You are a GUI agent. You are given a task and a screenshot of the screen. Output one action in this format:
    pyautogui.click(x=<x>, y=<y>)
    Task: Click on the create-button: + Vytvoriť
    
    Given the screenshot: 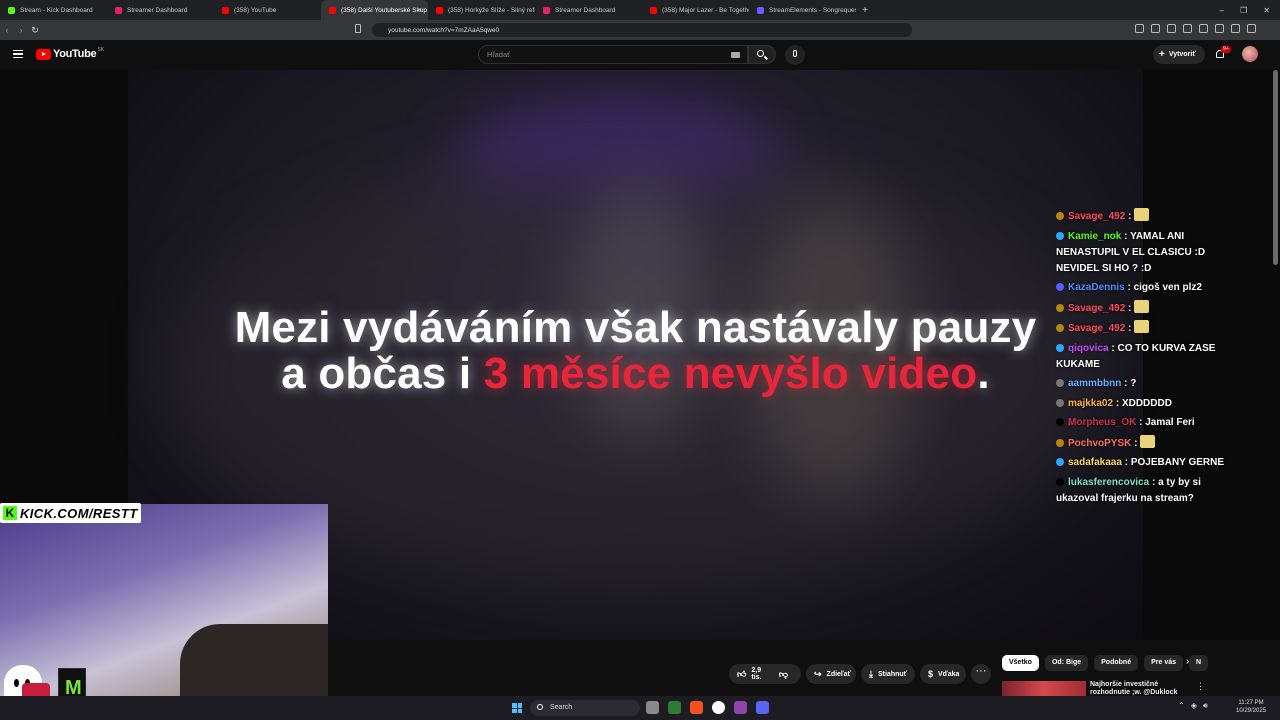 What is the action you would take?
    pyautogui.click(x=1179, y=54)
    